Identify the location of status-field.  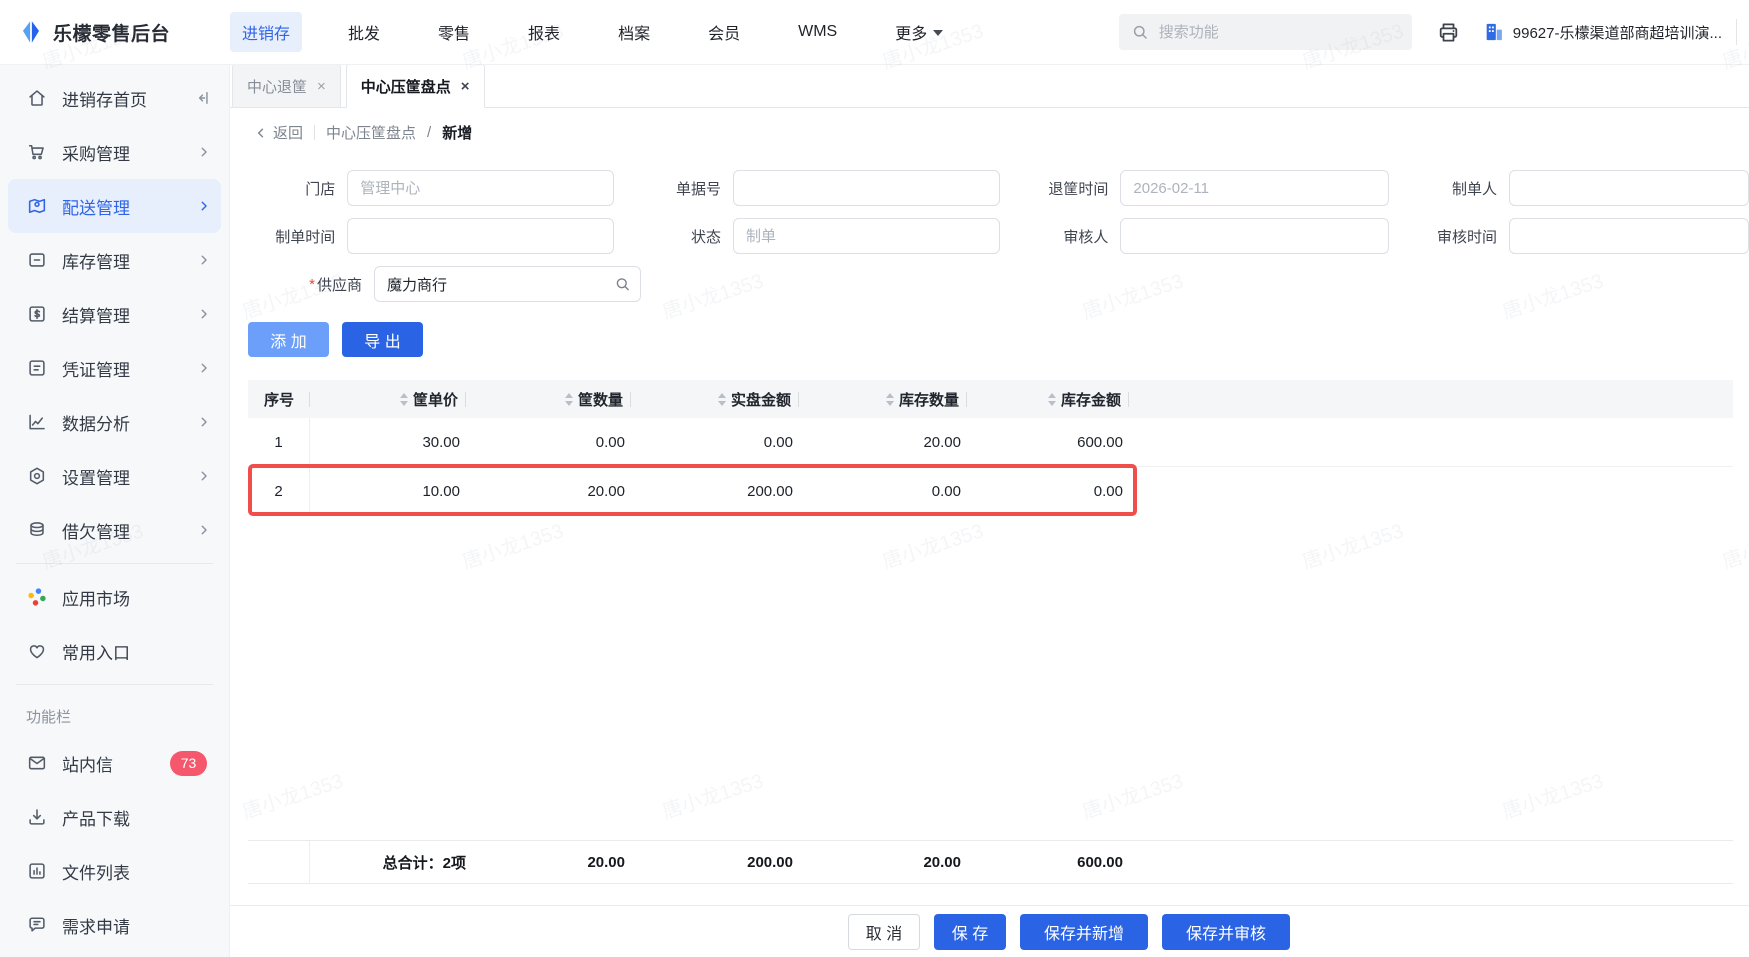
(866, 236).